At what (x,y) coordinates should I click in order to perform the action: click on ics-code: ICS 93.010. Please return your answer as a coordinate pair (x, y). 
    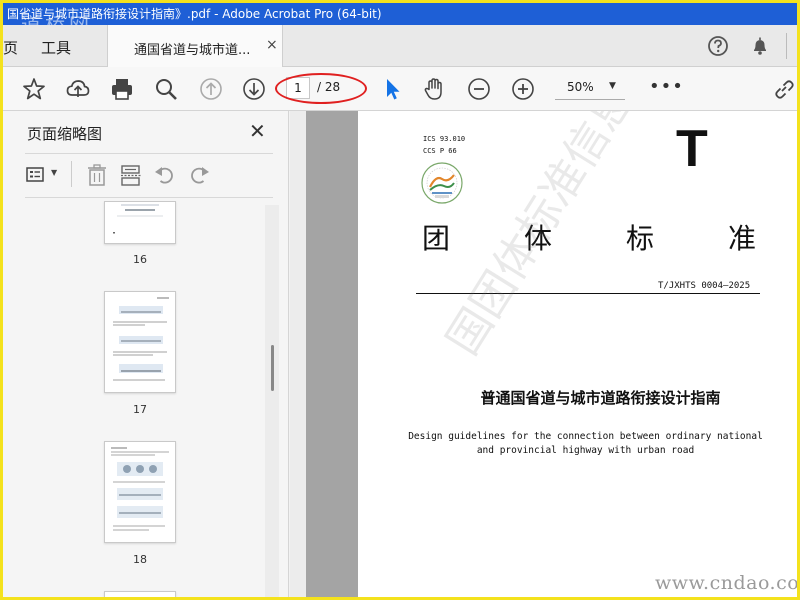
    Looking at the image, I should click on (444, 139).